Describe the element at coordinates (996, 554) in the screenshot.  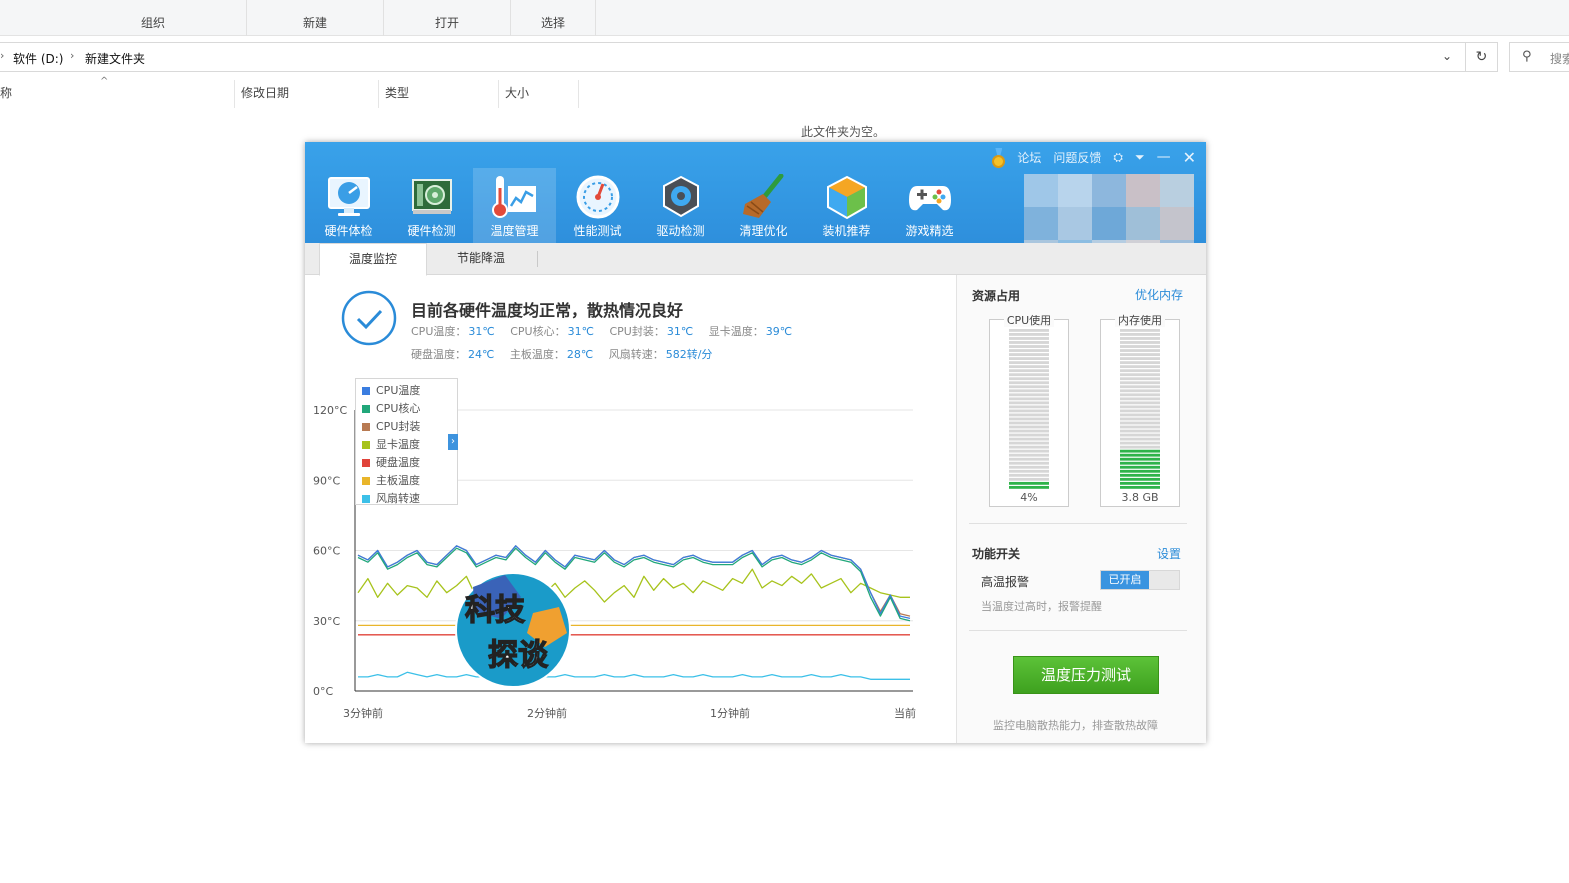
I see `functions-title: 功能开关` at that location.